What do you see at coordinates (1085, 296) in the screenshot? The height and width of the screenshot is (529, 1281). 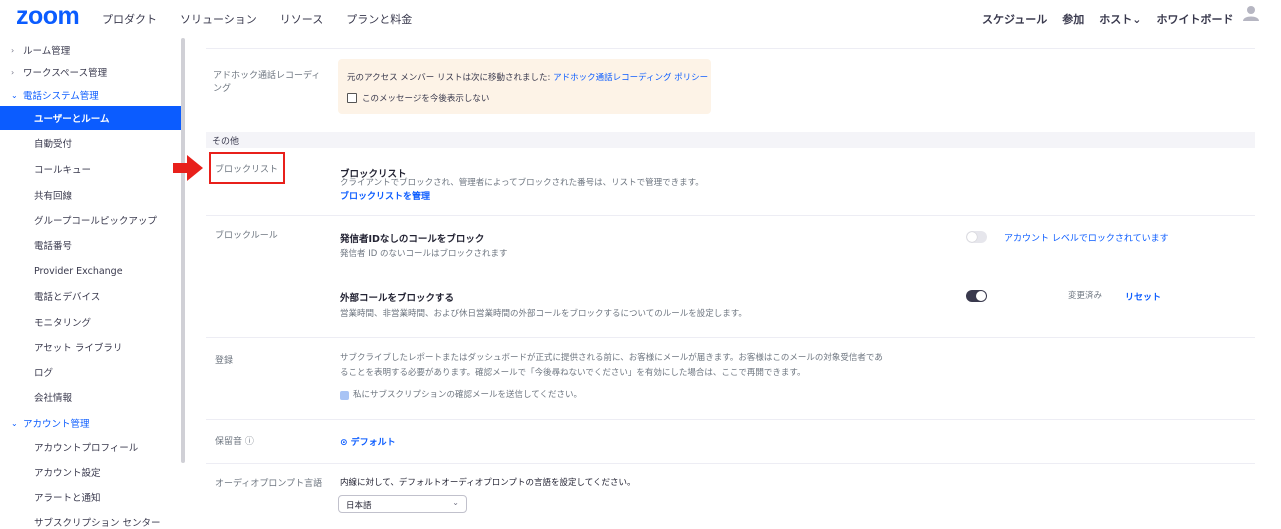 I see `modified-status: 変更済み` at bounding box center [1085, 296].